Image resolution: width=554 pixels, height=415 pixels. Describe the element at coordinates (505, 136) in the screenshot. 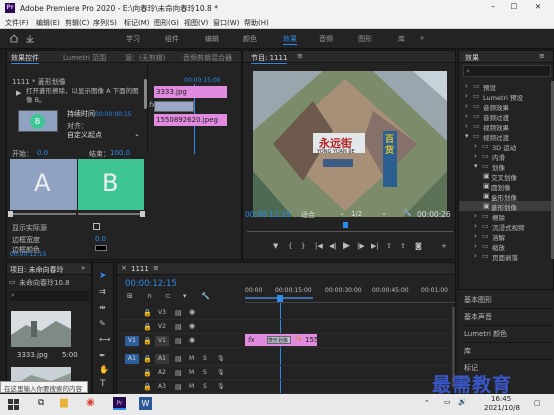

I see `effects-tree-item: ▾ ▭ 视频过渡` at that location.